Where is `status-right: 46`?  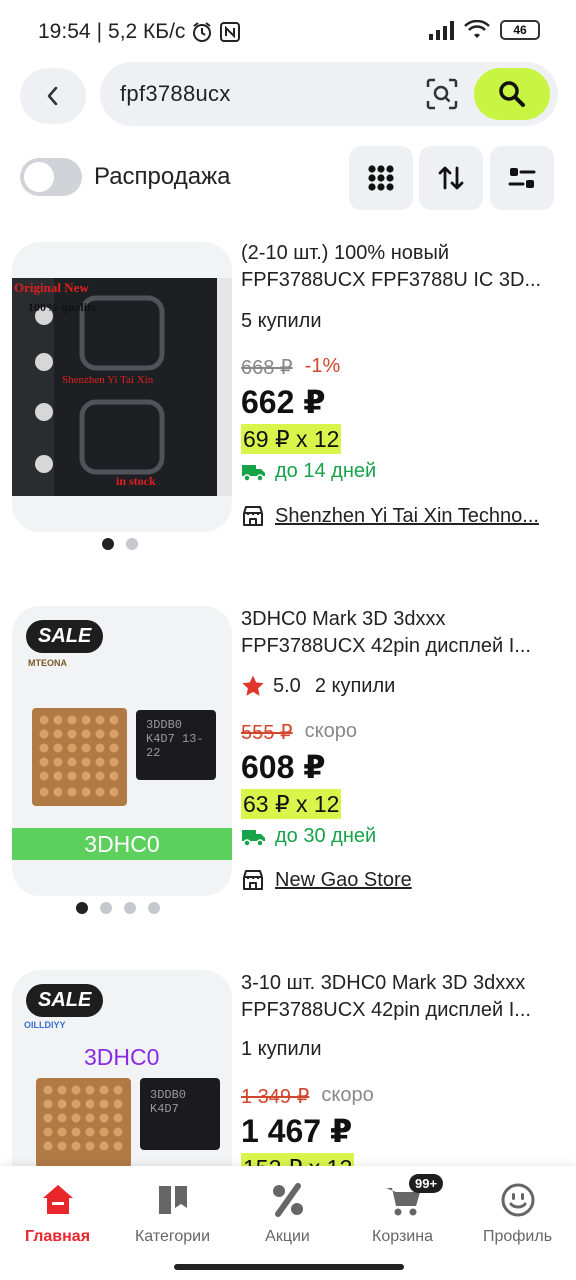 status-right: 46 is located at coordinates (484, 30).